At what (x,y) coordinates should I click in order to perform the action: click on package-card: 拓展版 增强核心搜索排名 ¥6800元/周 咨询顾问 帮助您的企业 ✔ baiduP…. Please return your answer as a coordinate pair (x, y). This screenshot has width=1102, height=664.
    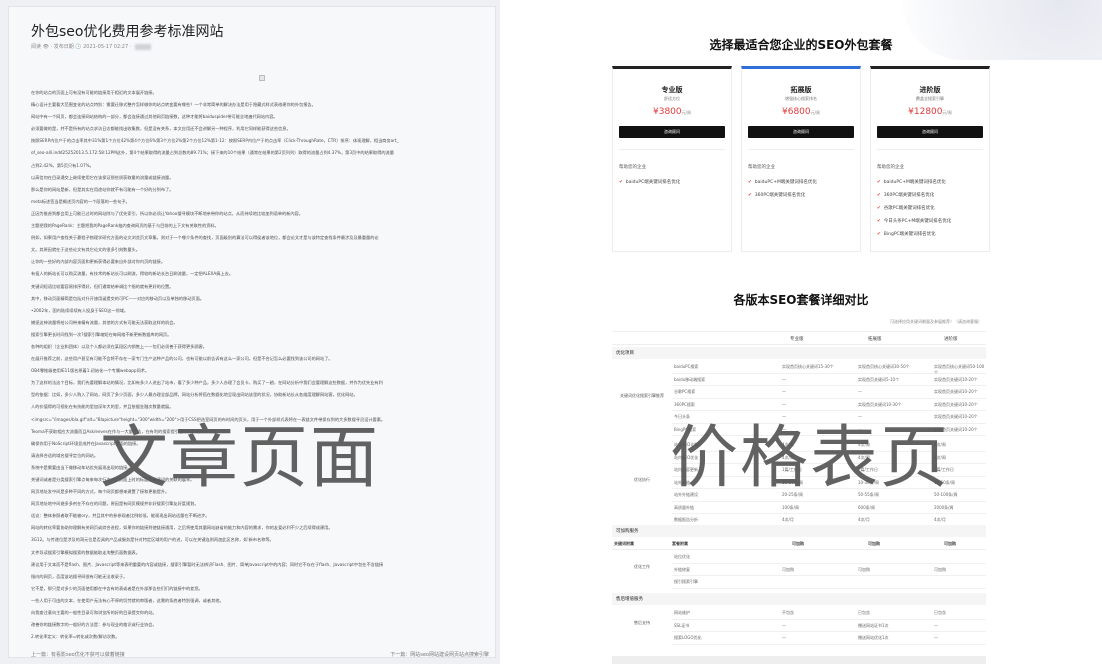
    Looking at the image, I should click on (801, 159).